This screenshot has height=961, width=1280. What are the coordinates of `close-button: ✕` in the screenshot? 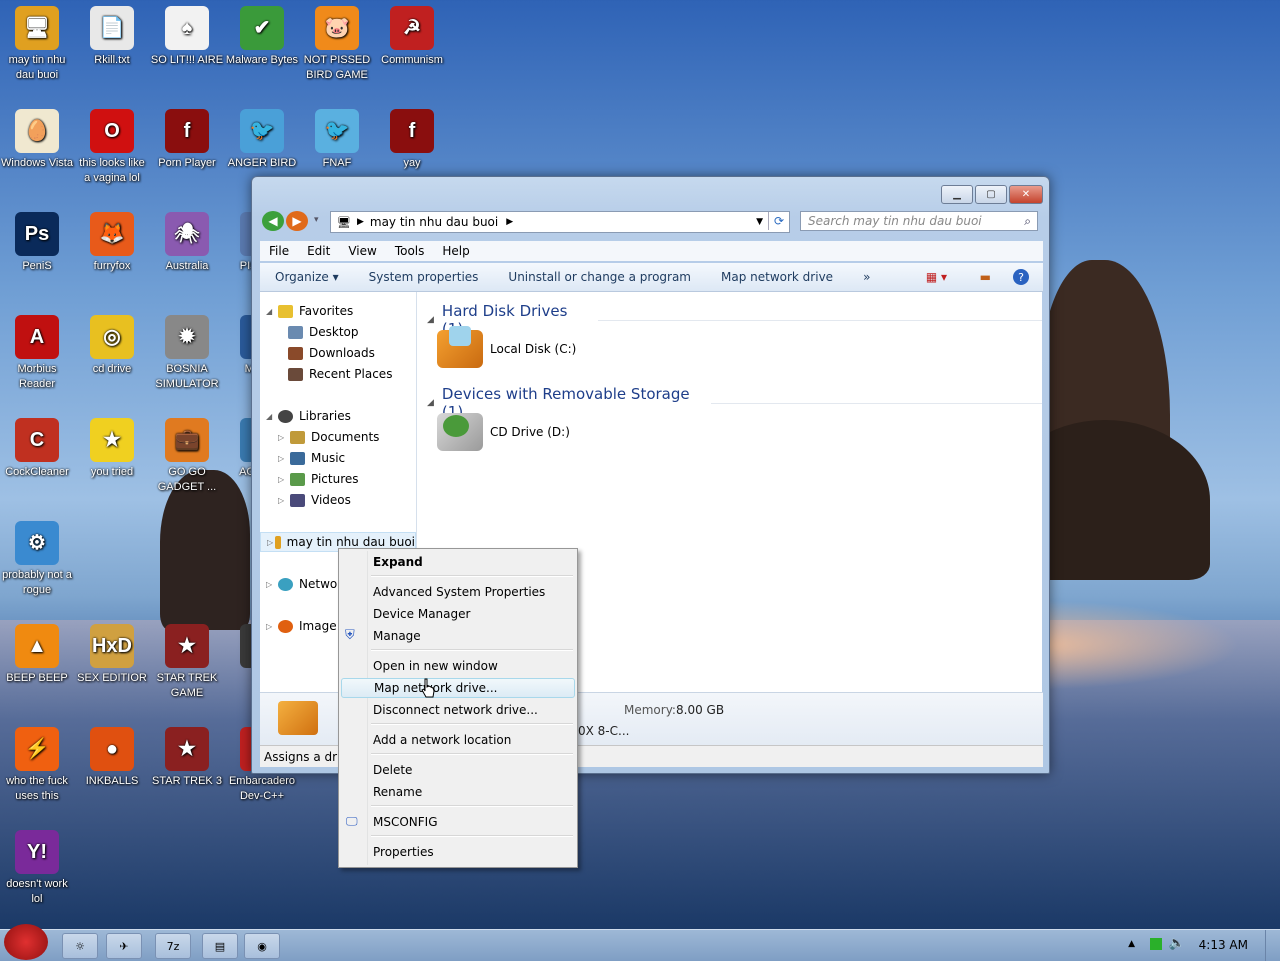 It's located at (1026, 194).